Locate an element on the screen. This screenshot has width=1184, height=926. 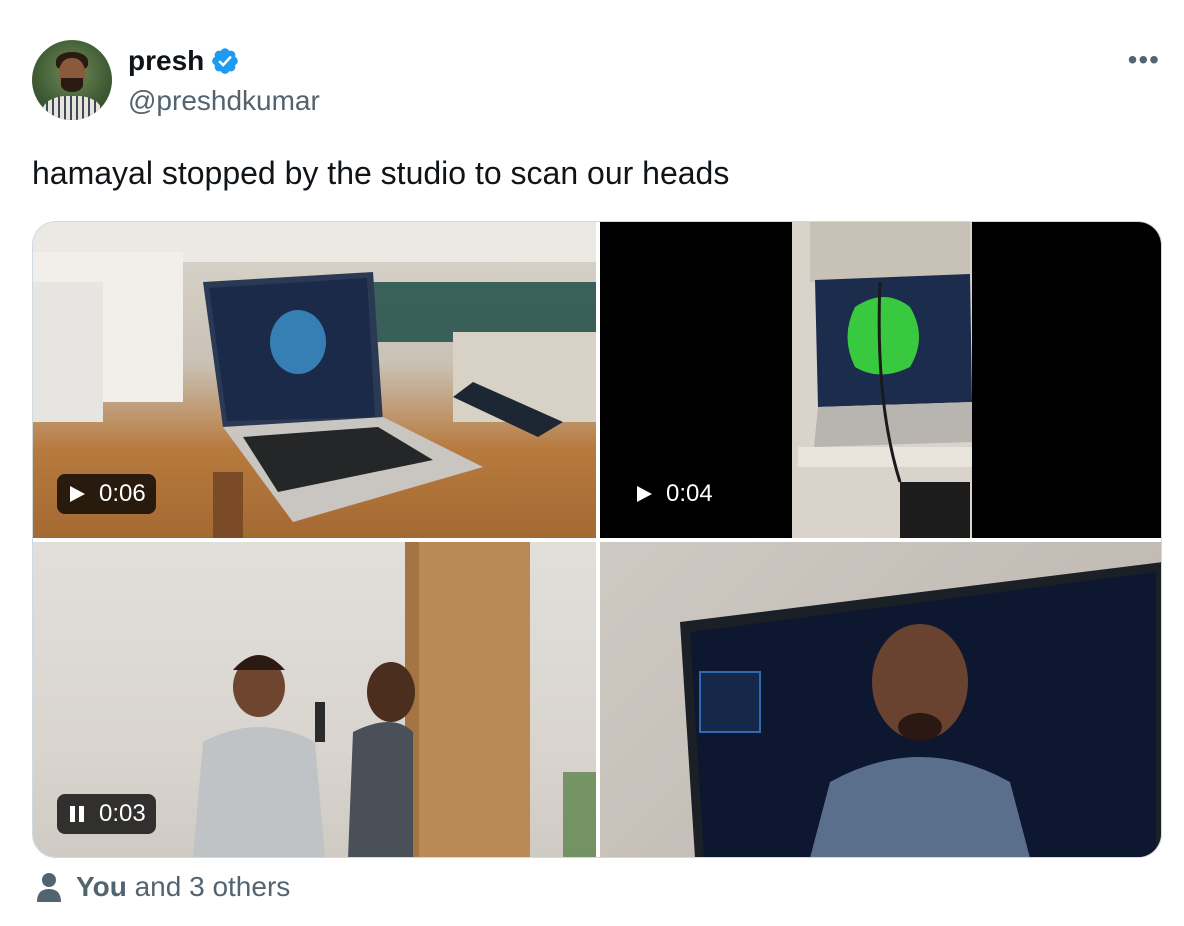
author-handle: @preshdkumar is located at coordinates (224, 101).